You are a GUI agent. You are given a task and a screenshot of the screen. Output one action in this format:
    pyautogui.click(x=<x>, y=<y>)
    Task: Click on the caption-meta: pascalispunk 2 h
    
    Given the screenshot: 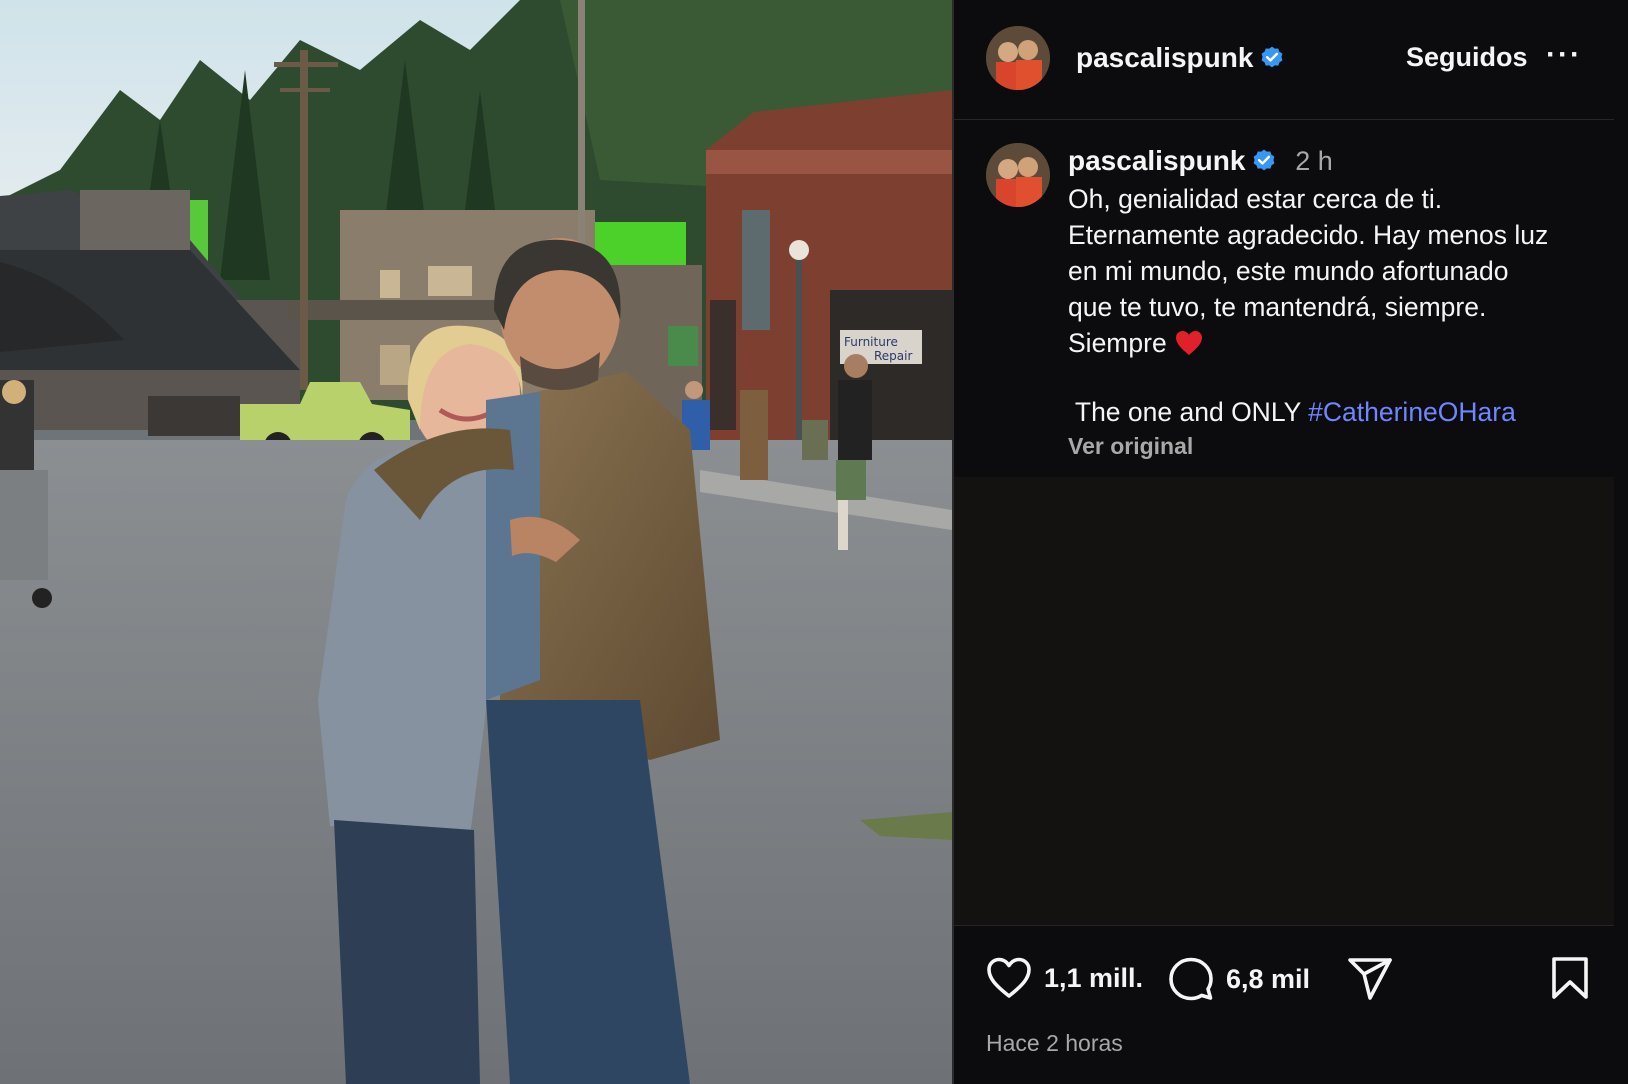 What is the action you would take?
    pyautogui.click(x=1200, y=161)
    